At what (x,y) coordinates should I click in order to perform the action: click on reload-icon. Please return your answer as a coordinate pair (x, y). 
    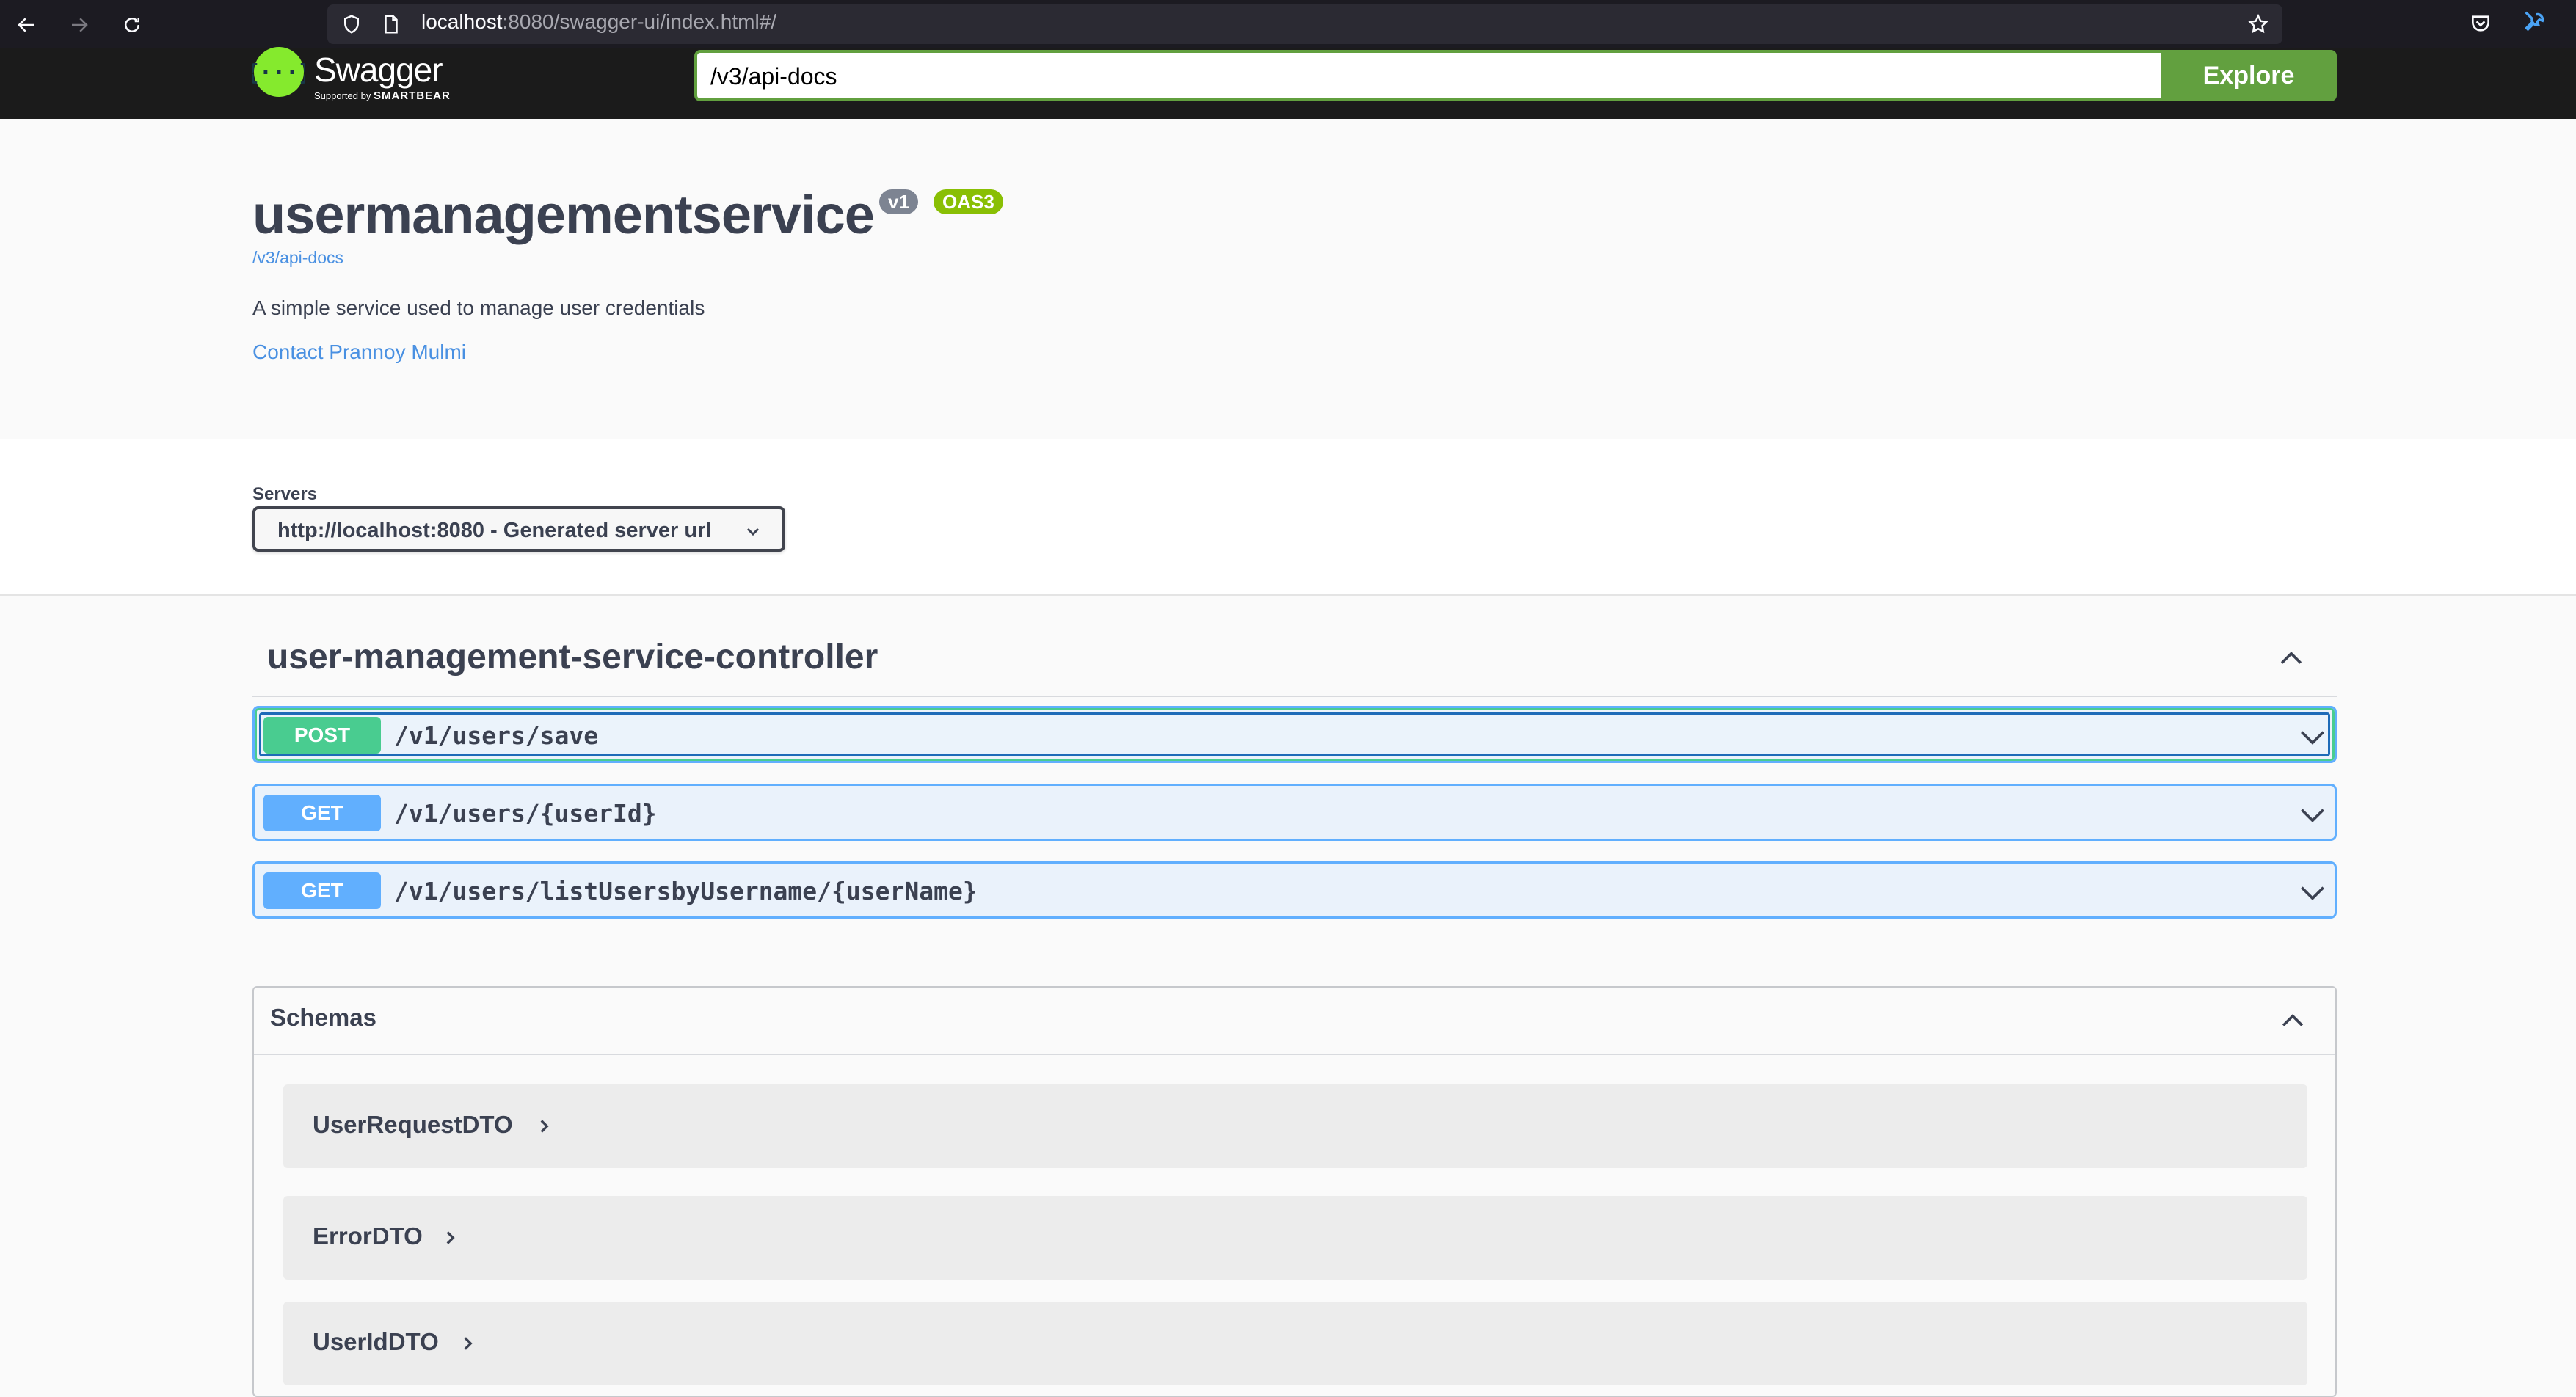
    Looking at the image, I should click on (132, 25).